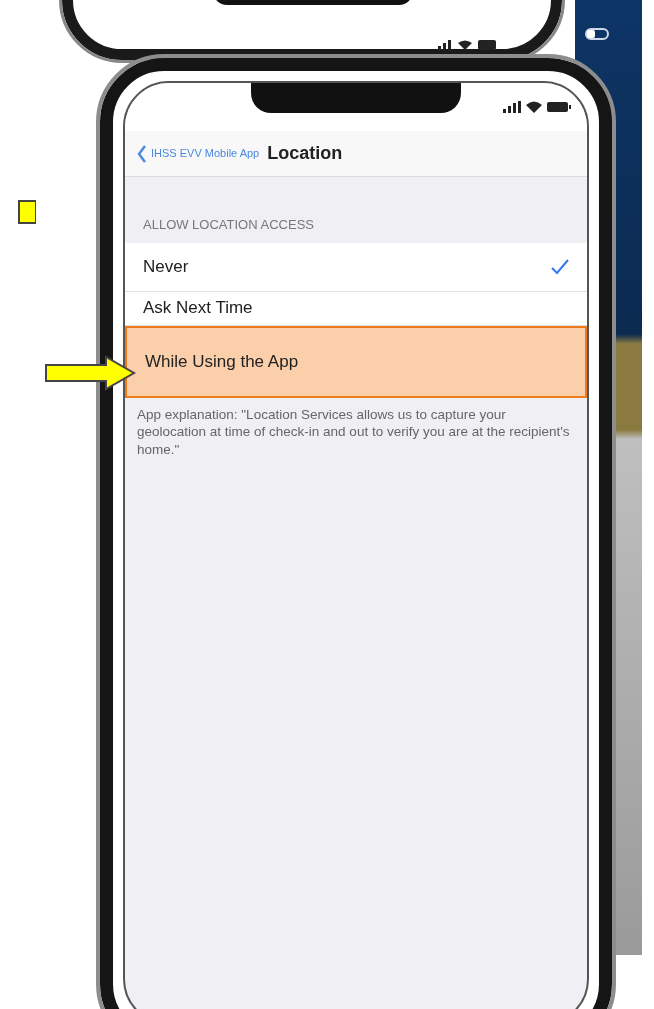 The width and height of the screenshot is (654, 1009). Describe the element at coordinates (90, 373) in the screenshot. I see `arrow-icon` at that location.